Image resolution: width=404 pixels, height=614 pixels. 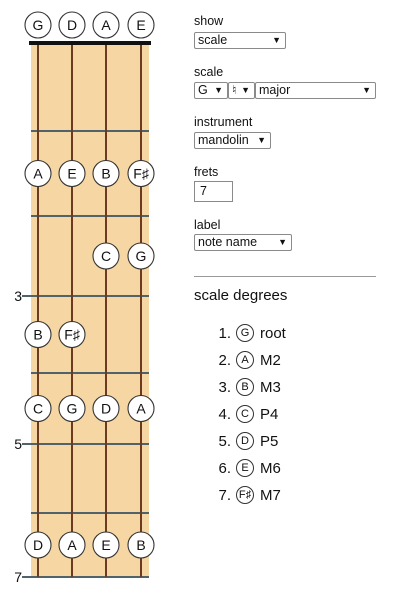 I want to click on scale-degree-row: 1. Groot, so click(x=294, y=334).